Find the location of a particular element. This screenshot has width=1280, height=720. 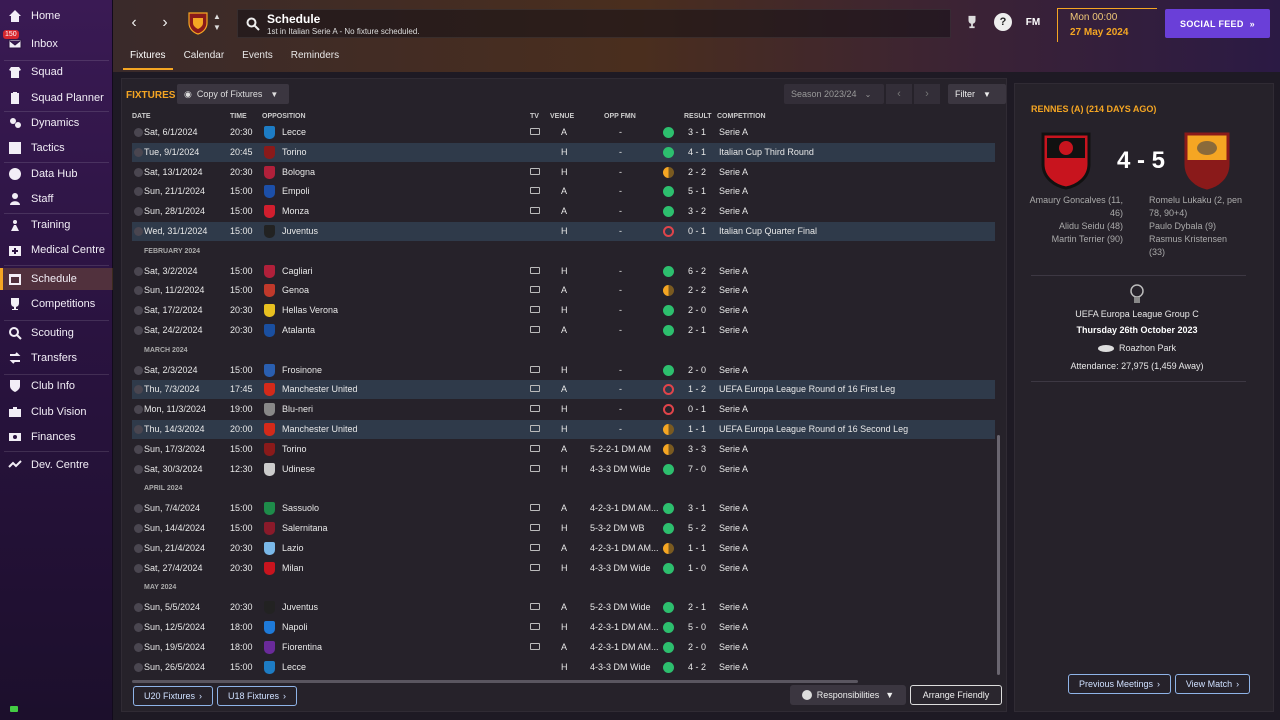

responsibilities-button: Responsibilities ▼ is located at coordinates (848, 695).